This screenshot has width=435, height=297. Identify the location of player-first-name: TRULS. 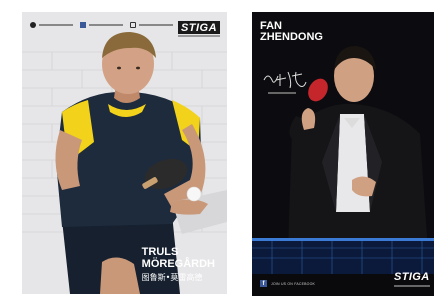
(160, 252).